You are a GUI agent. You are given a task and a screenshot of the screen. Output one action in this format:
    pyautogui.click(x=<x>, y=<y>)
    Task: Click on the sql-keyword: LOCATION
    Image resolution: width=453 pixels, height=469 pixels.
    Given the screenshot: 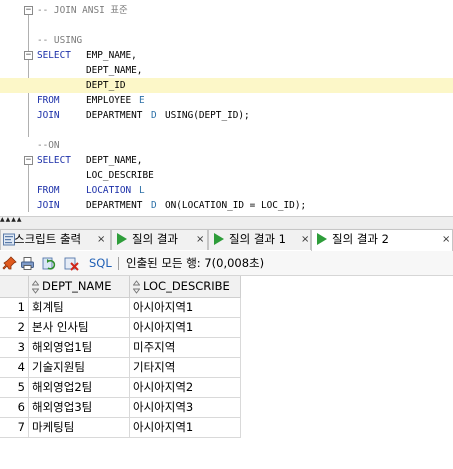 What is the action you would take?
    pyautogui.click(x=109, y=190)
    